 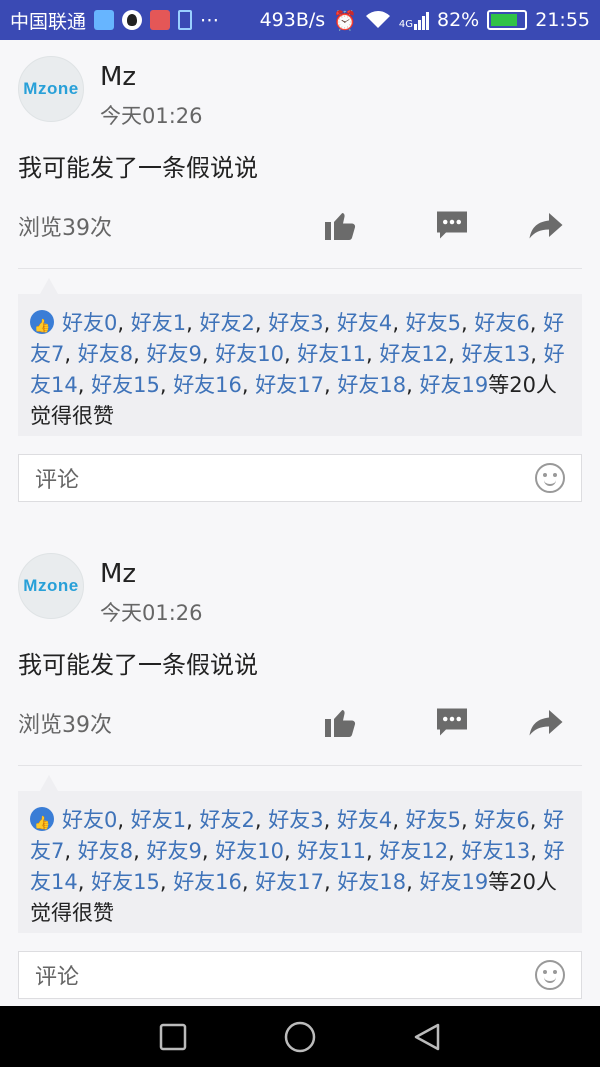 What do you see at coordinates (185, 20) in the screenshot?
I see `usb-icon` at bounding box center [185, 20].